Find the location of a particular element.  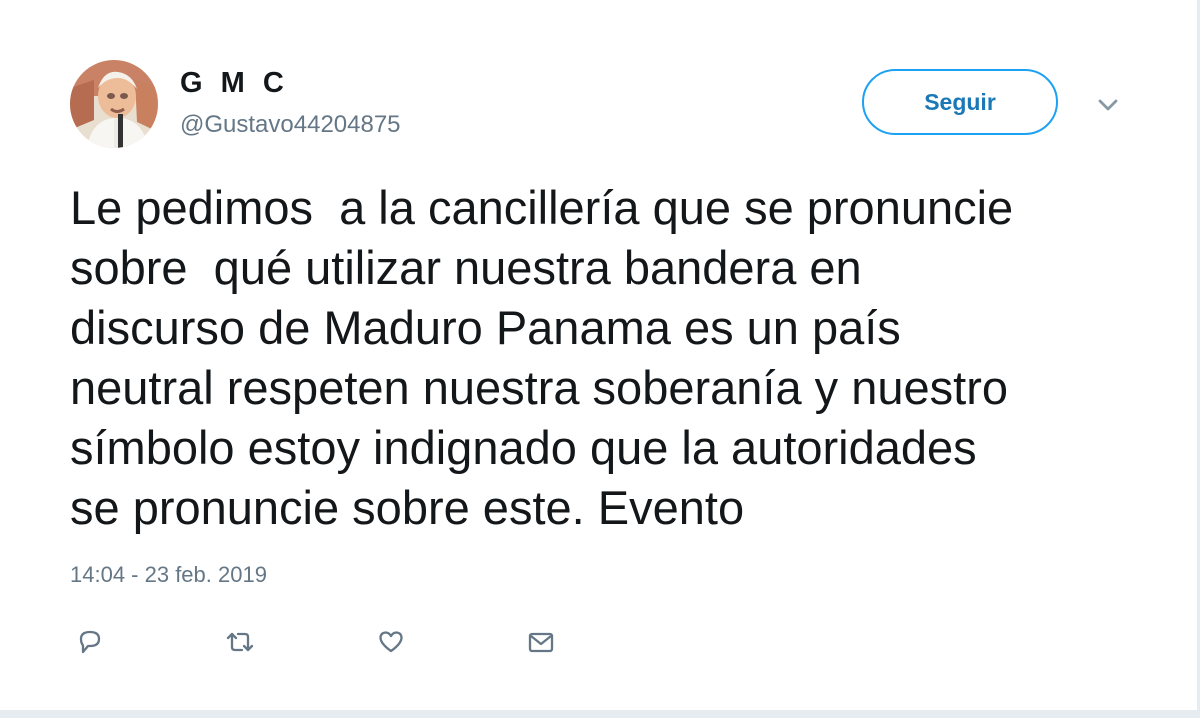

avatar is located at coordinates (114, 104).